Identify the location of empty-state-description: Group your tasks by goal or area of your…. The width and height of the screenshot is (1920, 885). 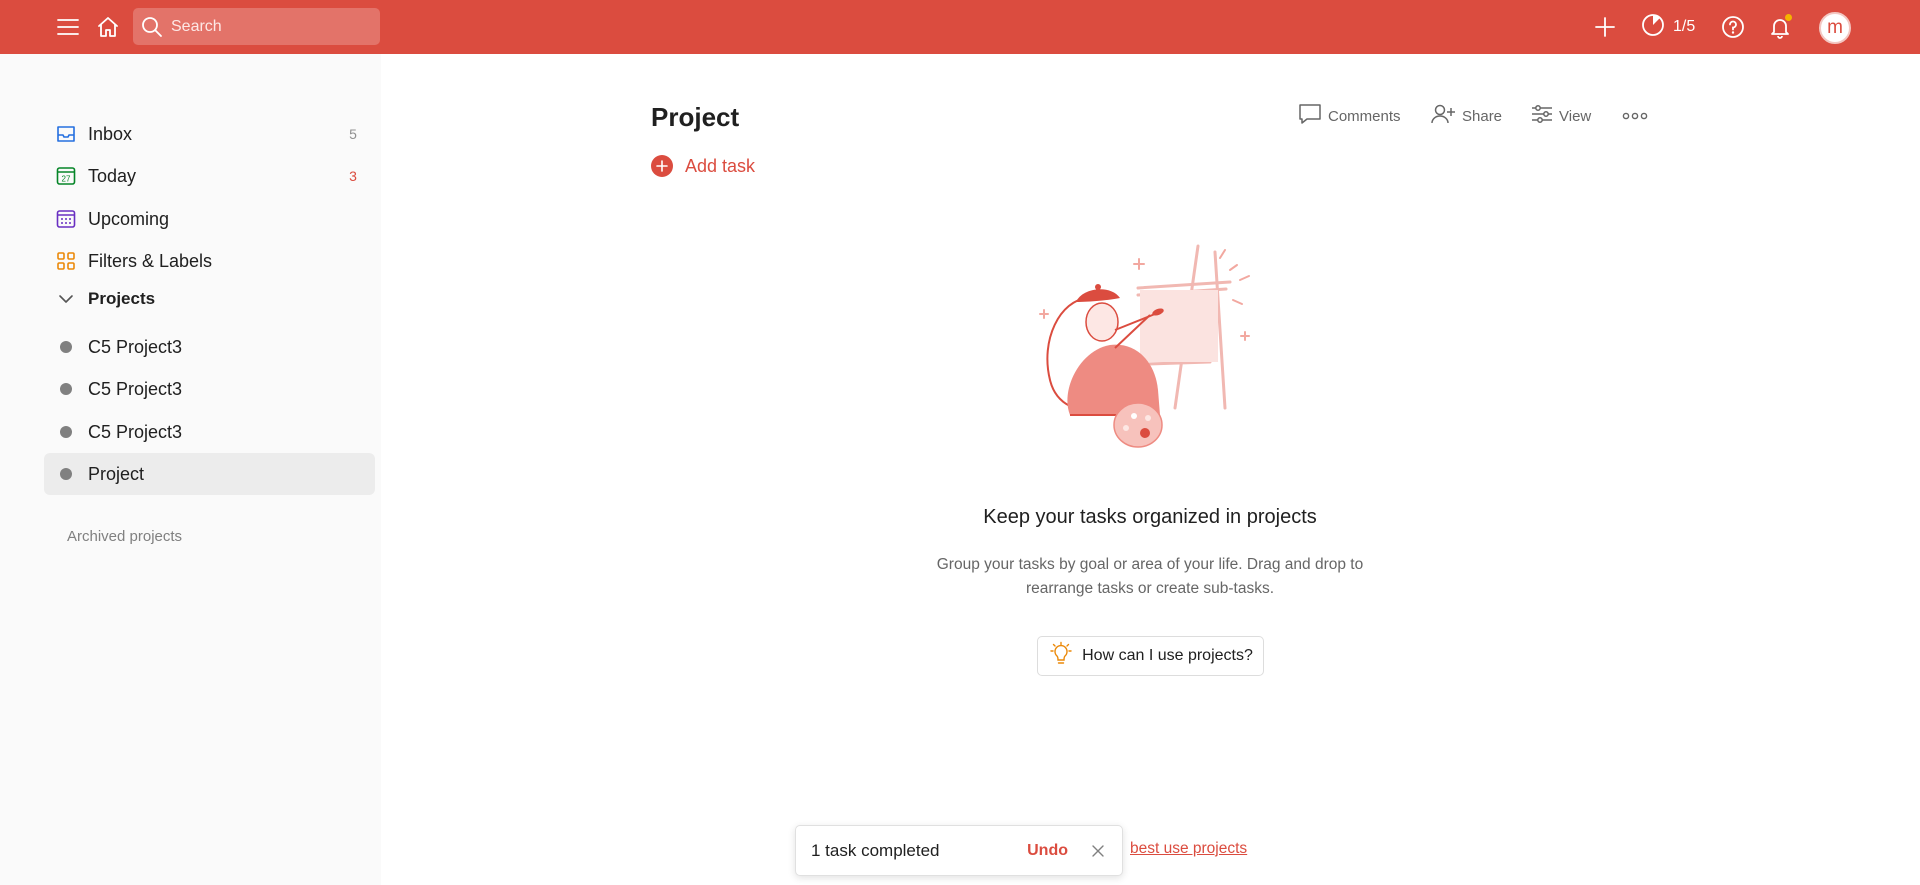
(1150, 577).